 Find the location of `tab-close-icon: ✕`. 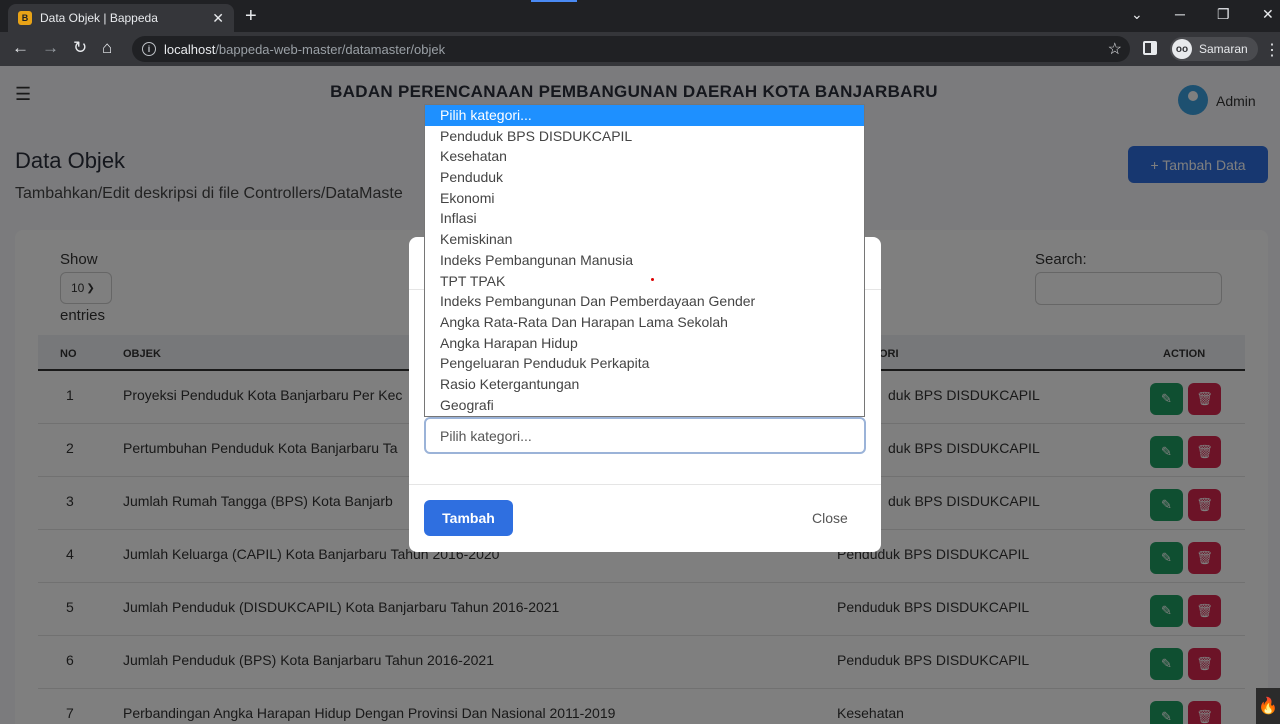

tab-close-icon: ✕ is located at coordinates (218, 18).